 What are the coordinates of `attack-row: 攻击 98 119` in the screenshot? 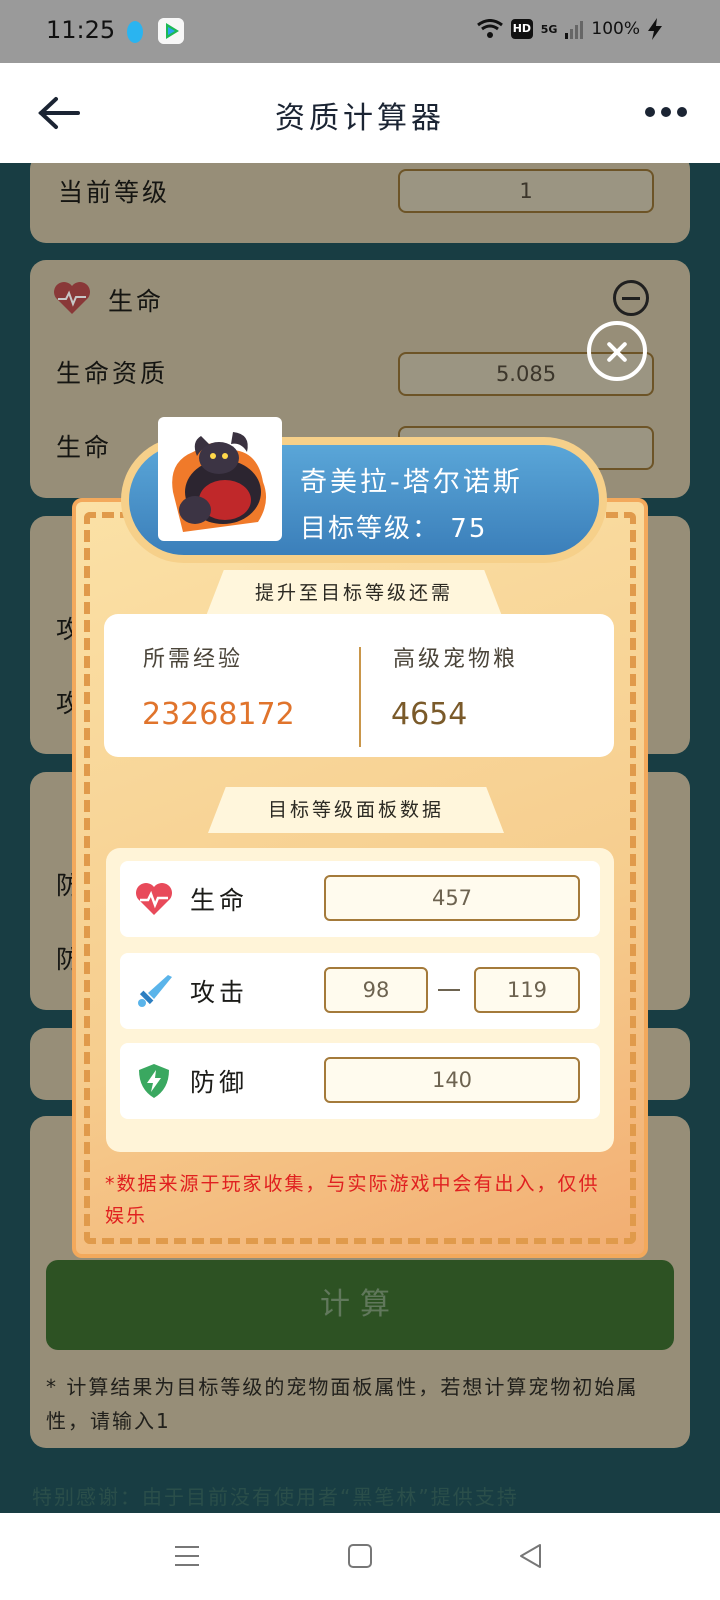 It's located at (360, 991).